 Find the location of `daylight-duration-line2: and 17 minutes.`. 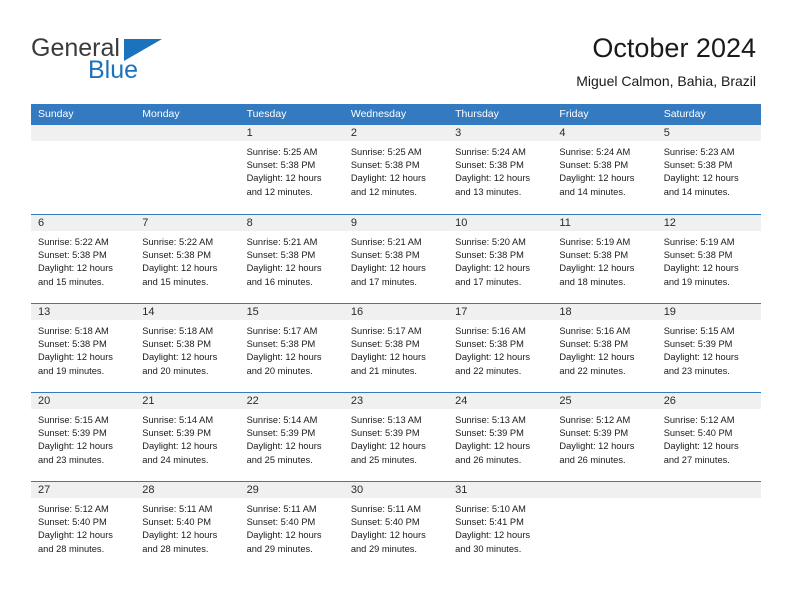

daylight-duration-line2: and 17 minutes. is located at coordinates (383, 281).